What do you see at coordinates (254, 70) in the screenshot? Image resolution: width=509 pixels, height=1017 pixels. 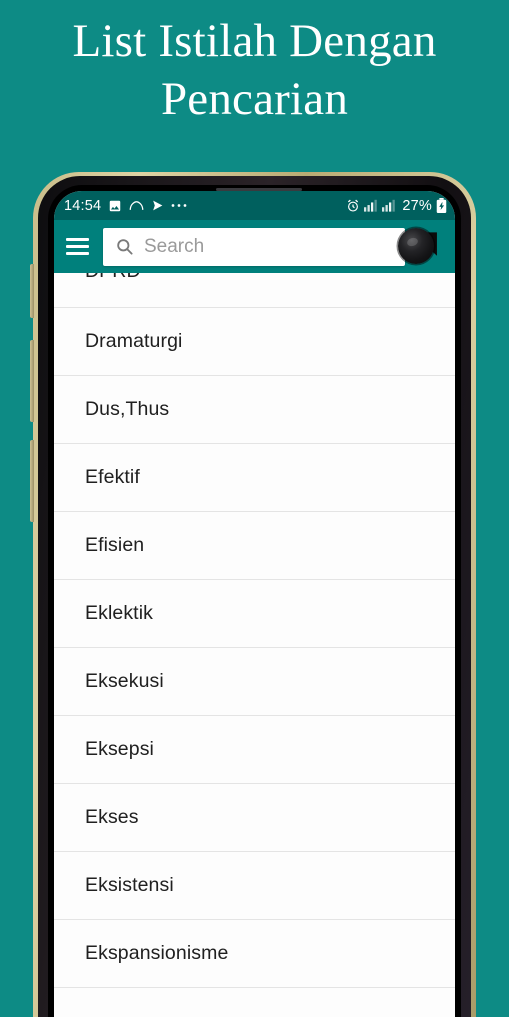 I see `page-title: List Istilah Dengan Pencarian` at bounding box center [254, 70].